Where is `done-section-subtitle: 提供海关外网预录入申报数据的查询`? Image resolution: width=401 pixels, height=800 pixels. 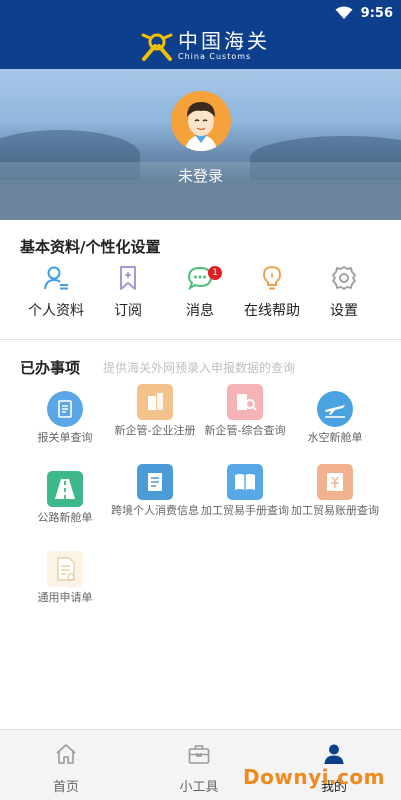 done-section-subtitle: 提供海关外网预录入申报数据的查询 is located at coordinates (199, 368).